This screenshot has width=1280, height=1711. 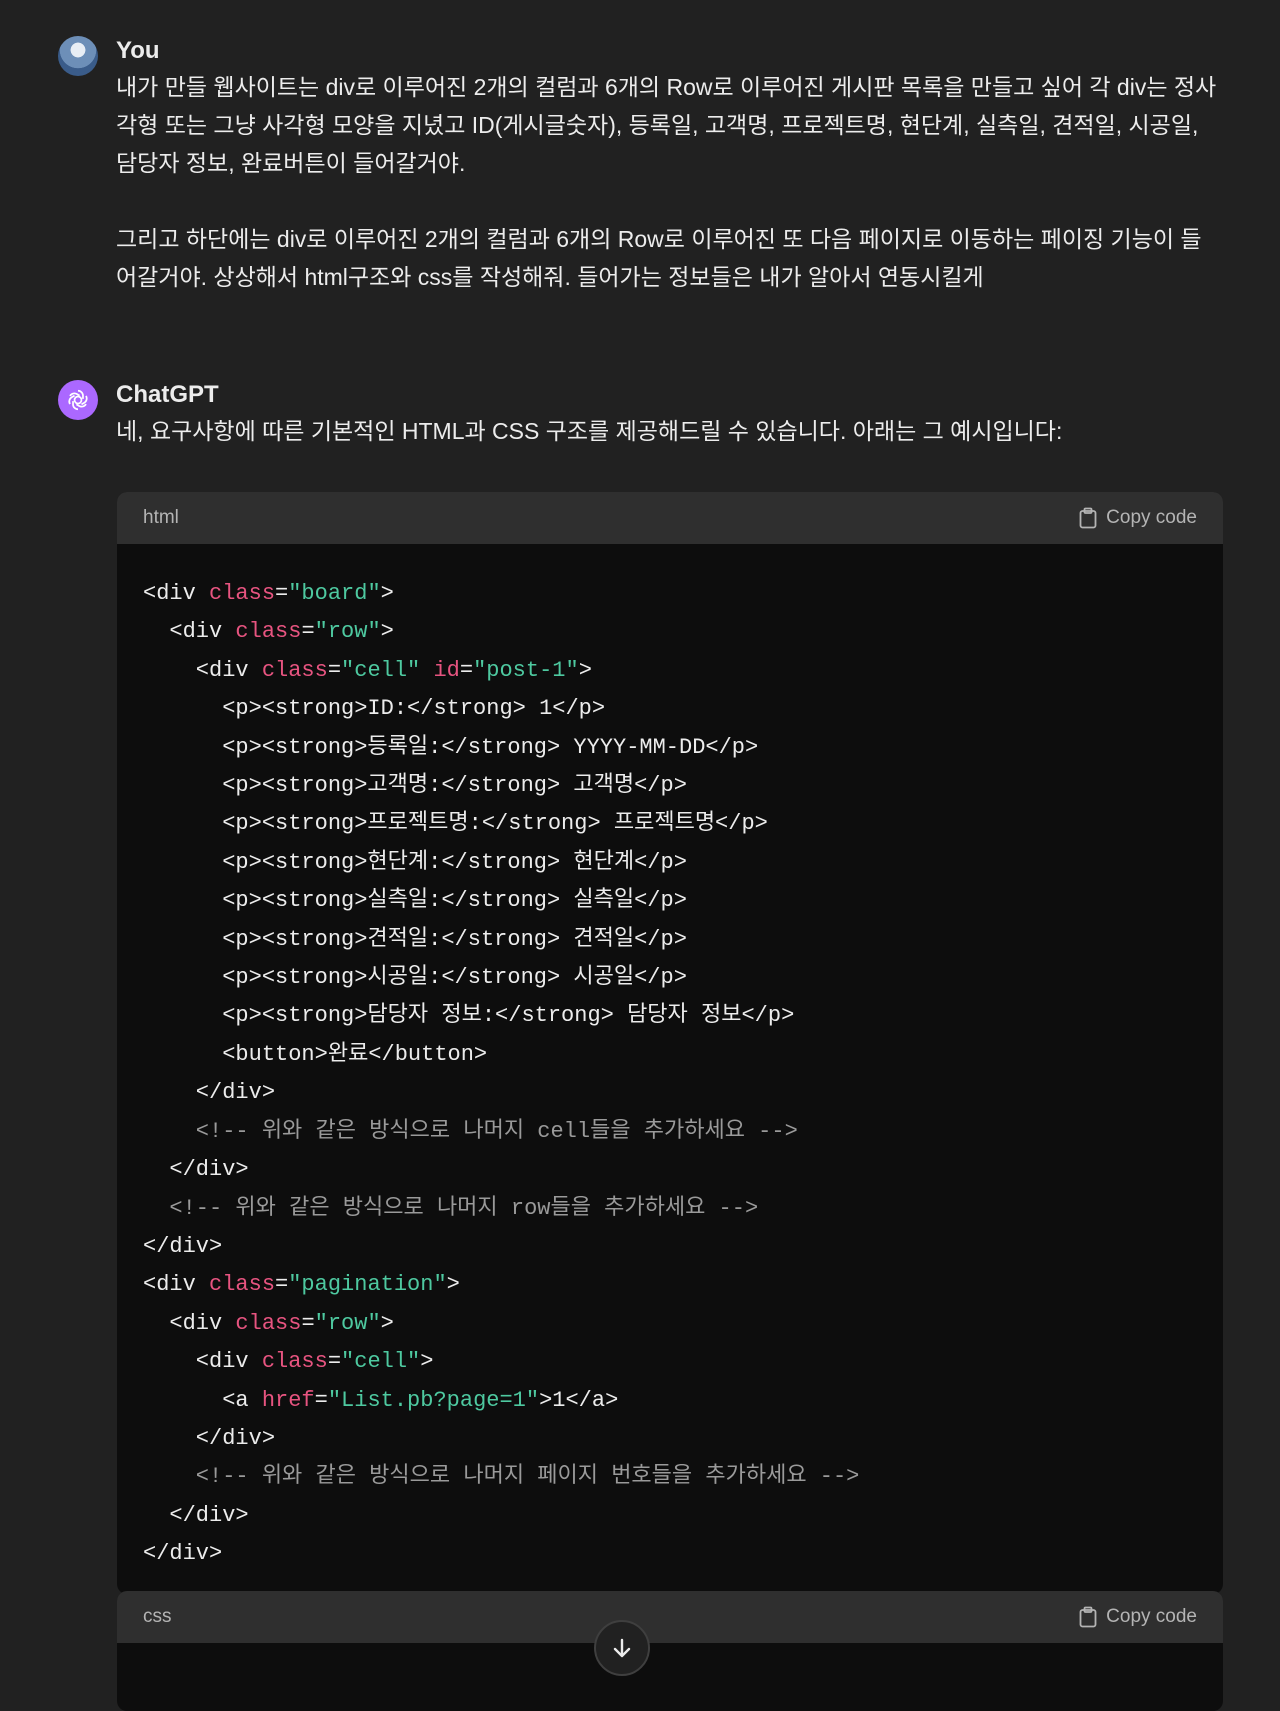 I want to click on arrow-down-icon, so click(x=622, y=1648).